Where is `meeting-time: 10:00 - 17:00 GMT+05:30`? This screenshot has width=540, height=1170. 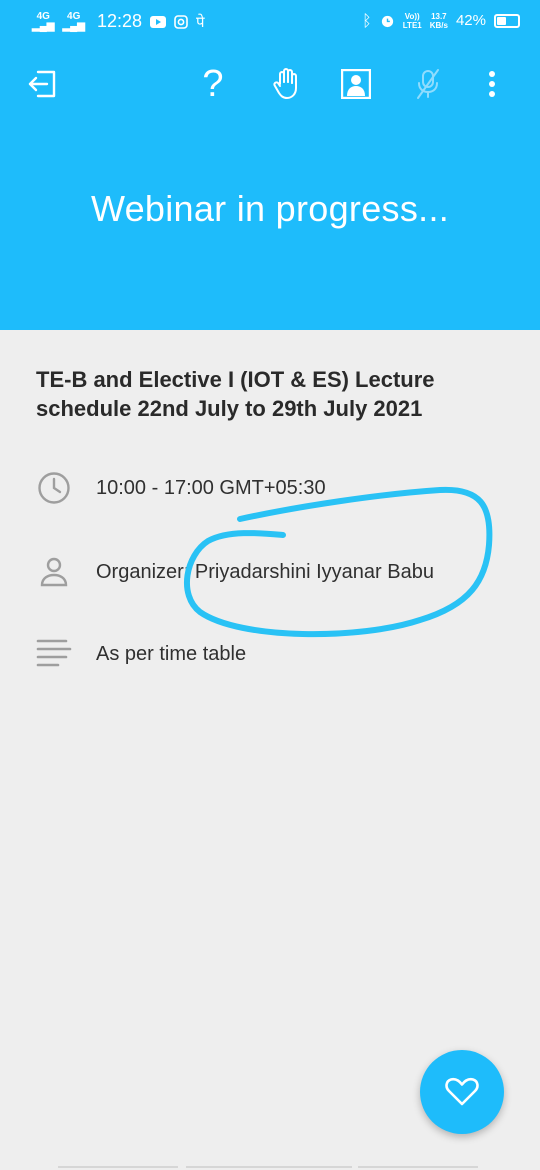 meeting-time: 10:00 - 17:00 GMT+05:30 is located at coordinates (211, 487).